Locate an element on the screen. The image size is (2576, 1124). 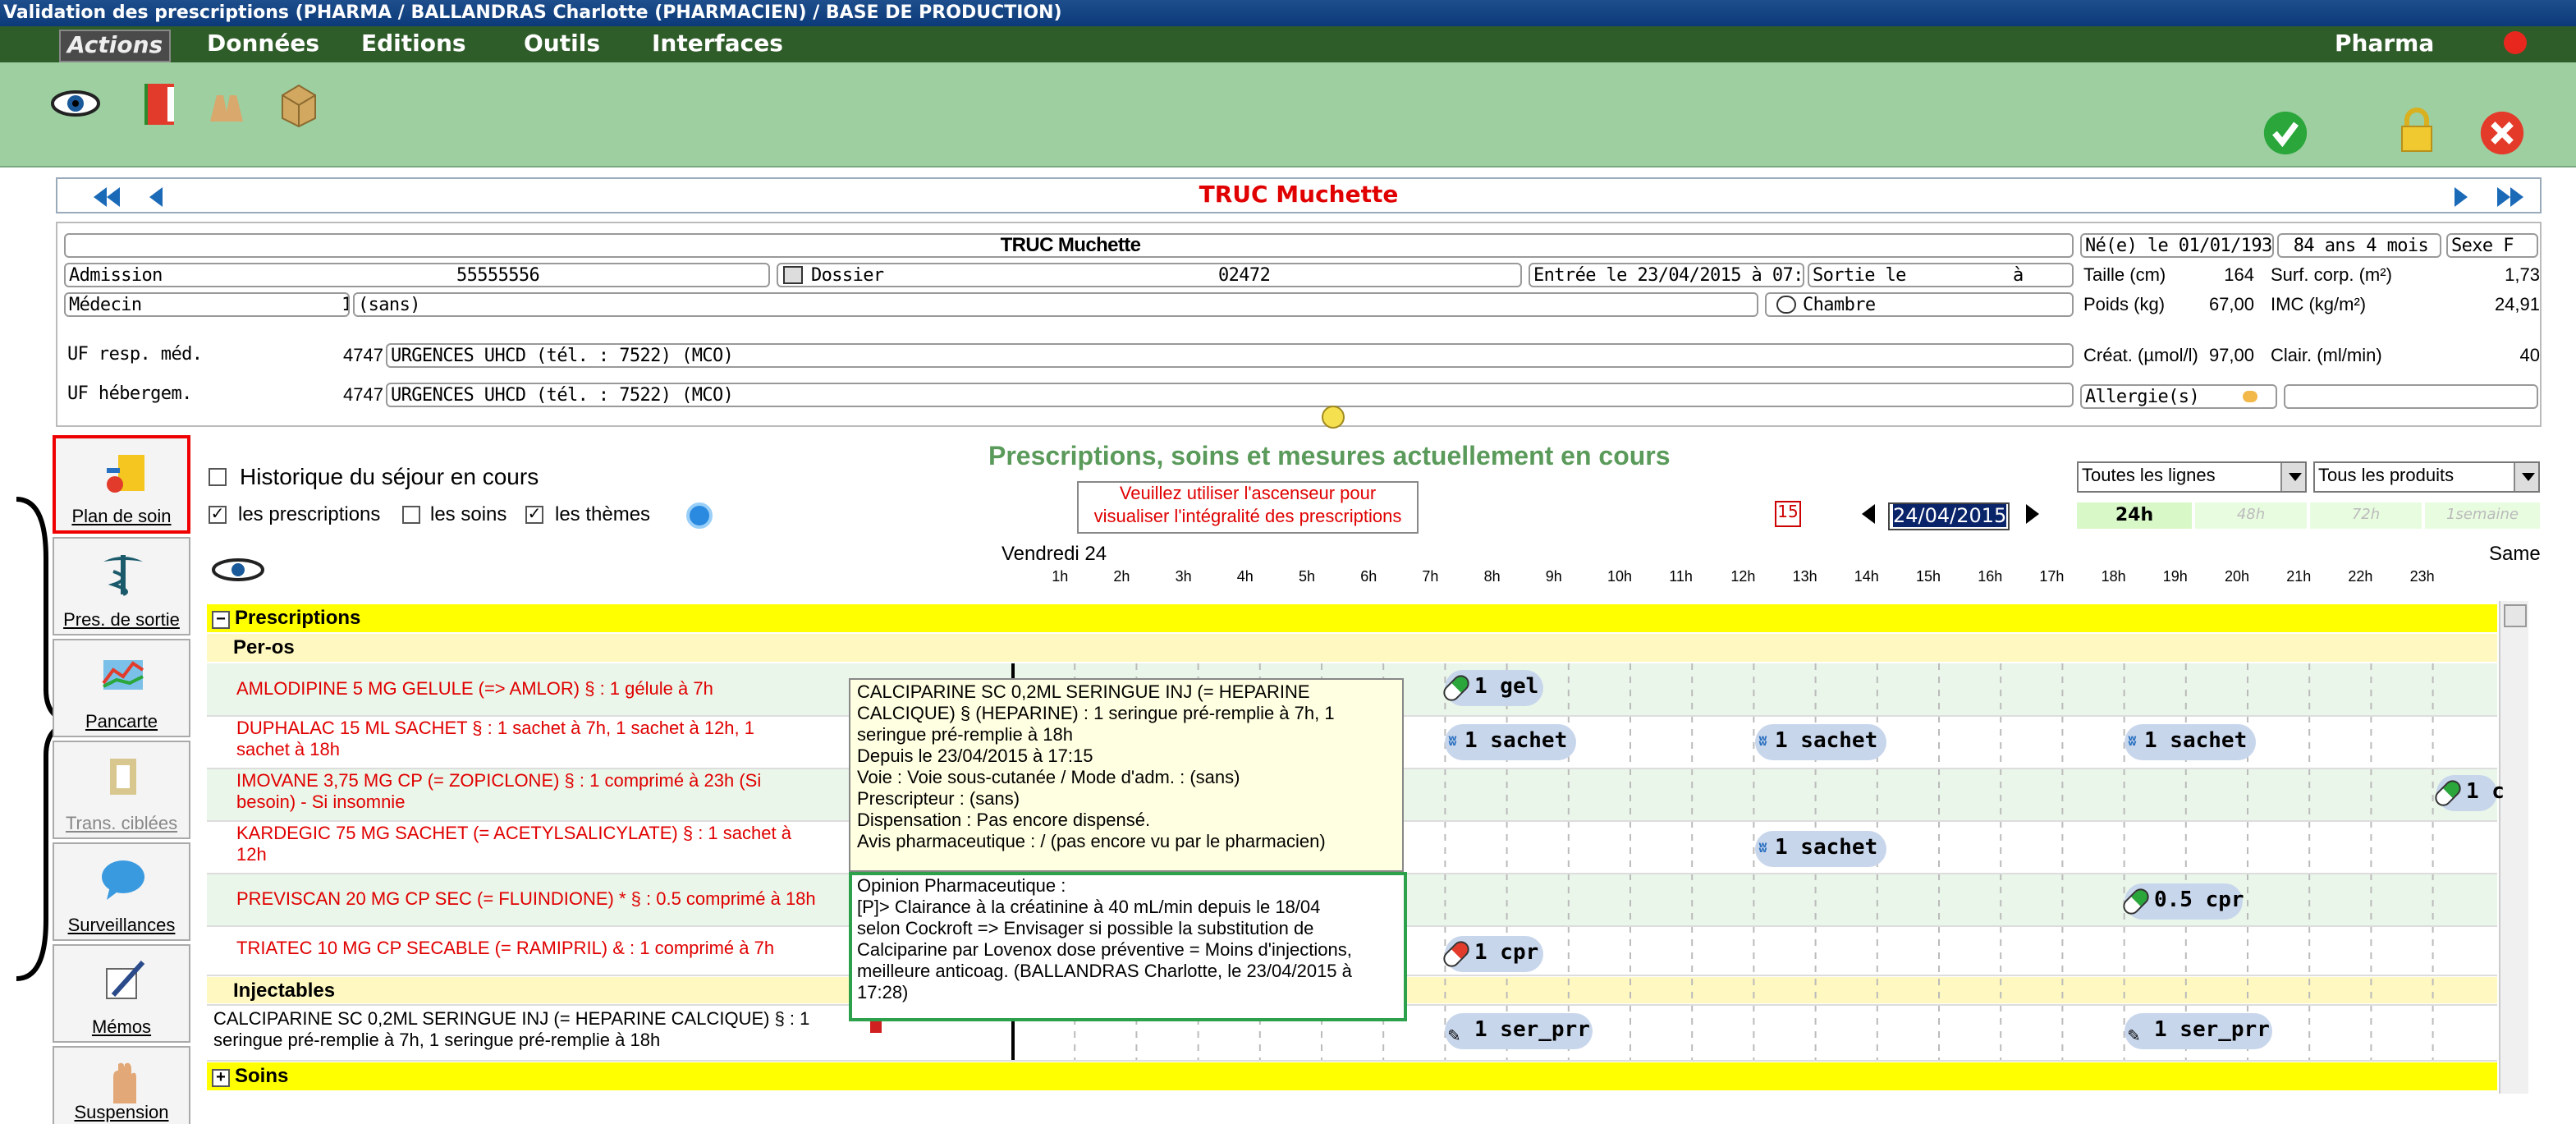
dose-duphalac-18h: ʬ 1 sachet is located at coordinates (2191, 742).